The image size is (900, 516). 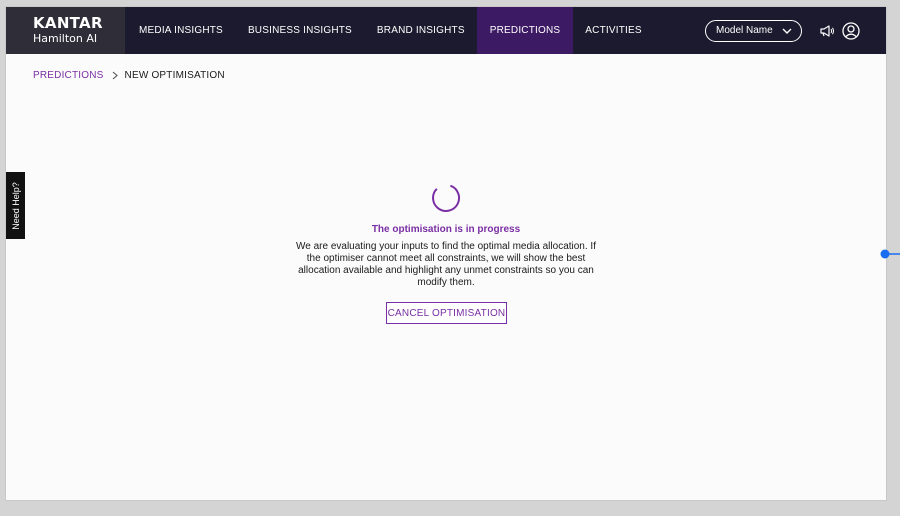 I want to click on brand-logo: KANTAR Hamilton AI, so click(x=65, y=30).